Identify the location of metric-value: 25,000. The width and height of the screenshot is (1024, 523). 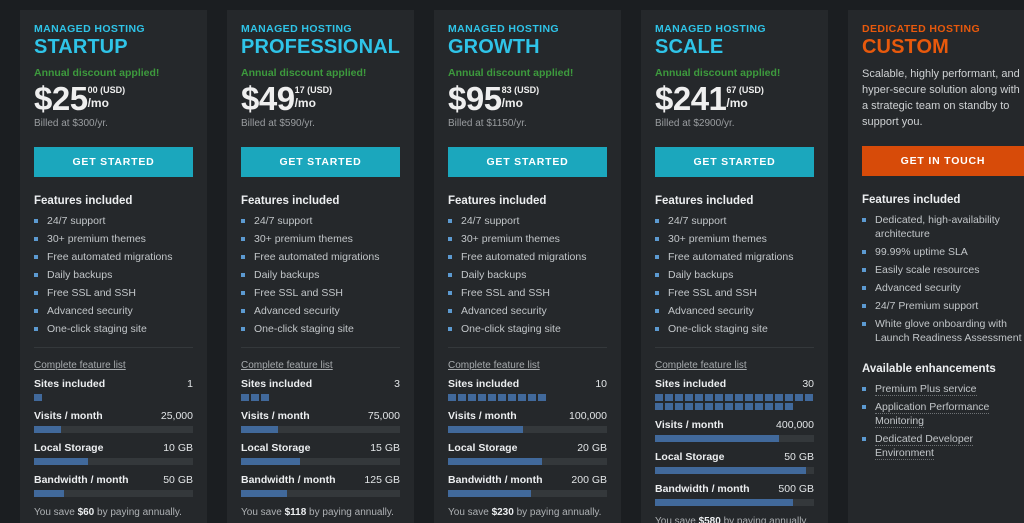
(176, 416).